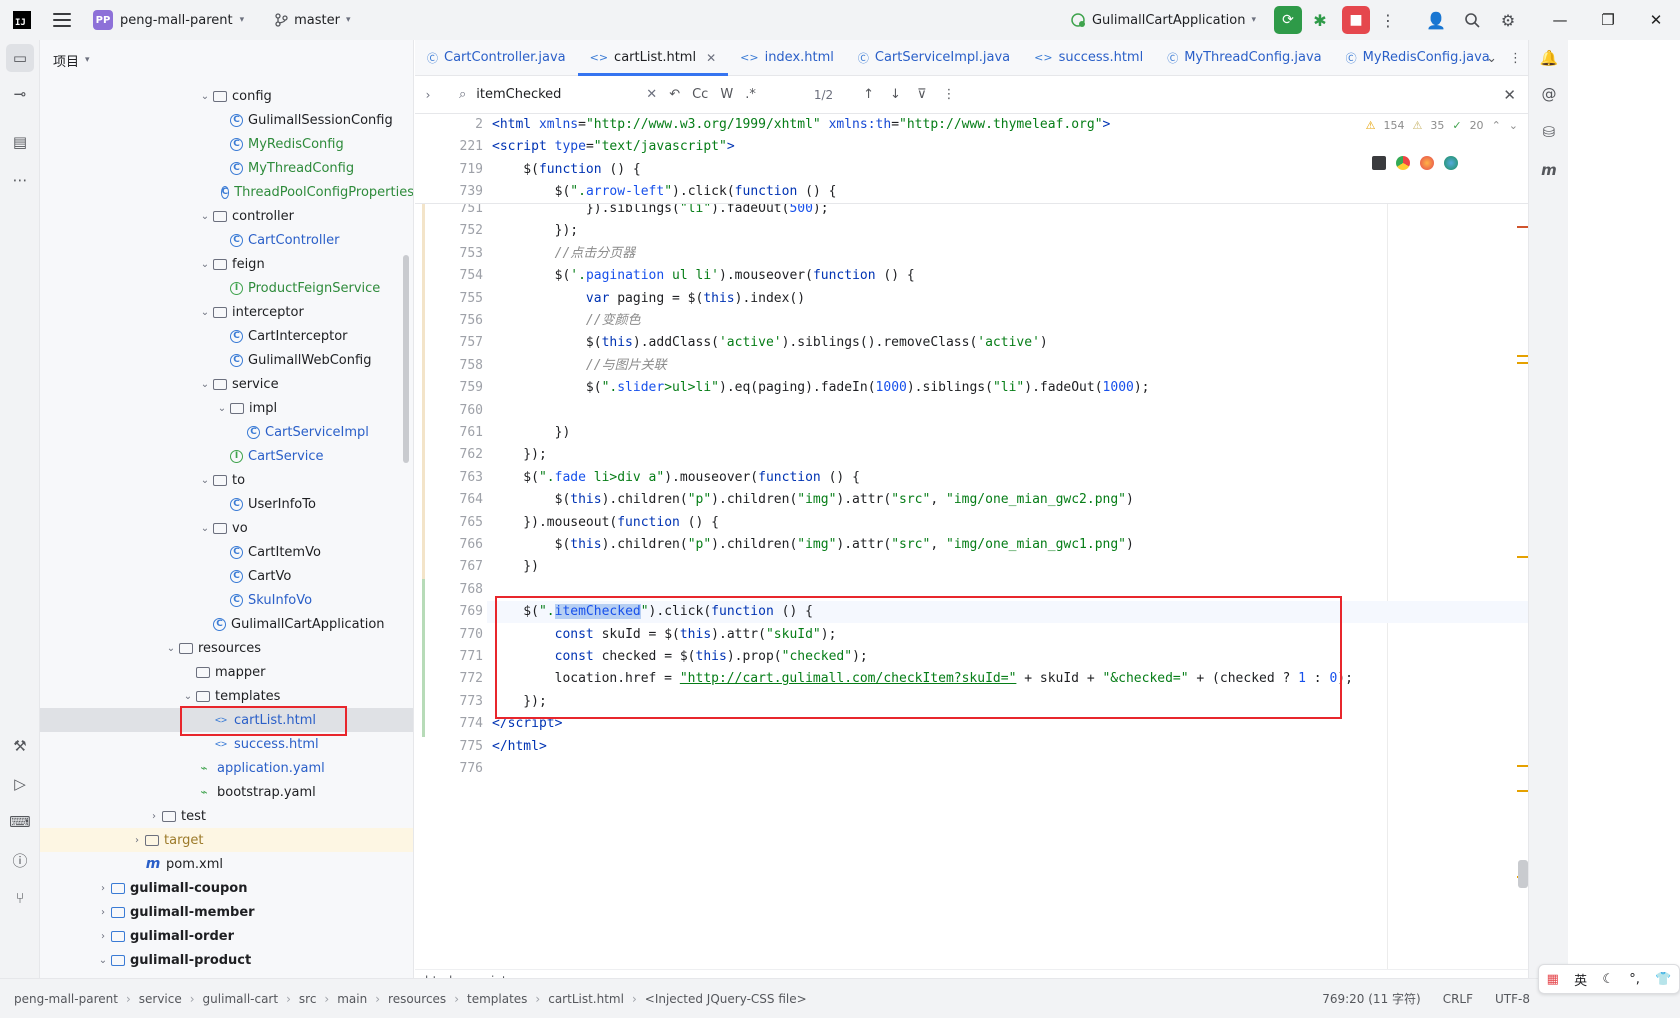 This screenshot has width=1680, height=1018. I want to click on vcs-added-marker, so click(423, 658).